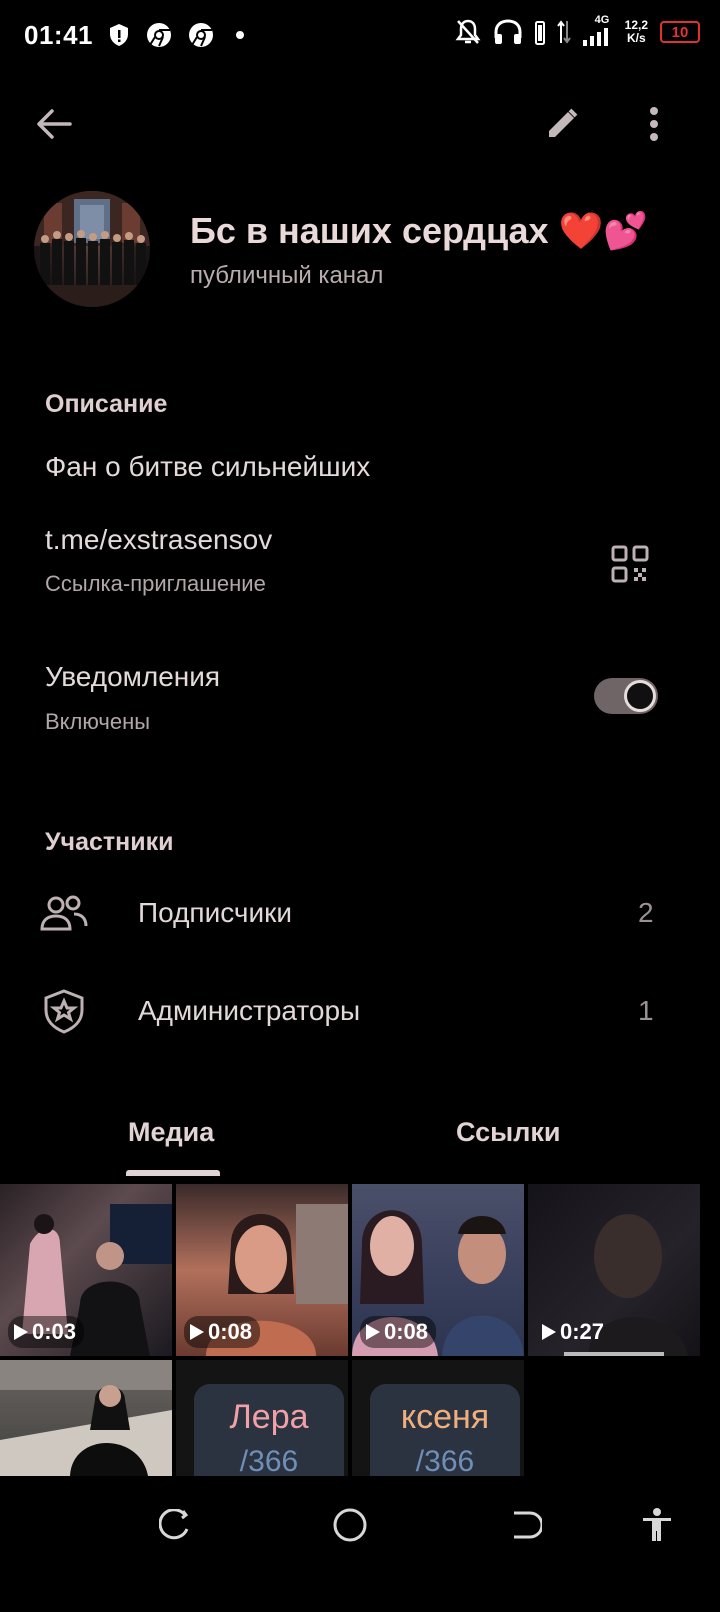 The image size is (720, 1612). I want to click on media-thumbnail: Лера/366, so click(262, 1418).